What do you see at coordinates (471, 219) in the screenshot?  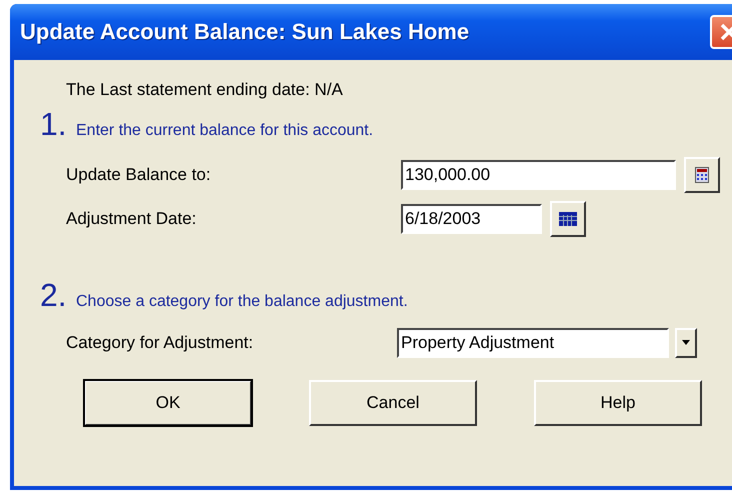 I see `date-field: 6/18/2003` at bounding box center [471, 219].